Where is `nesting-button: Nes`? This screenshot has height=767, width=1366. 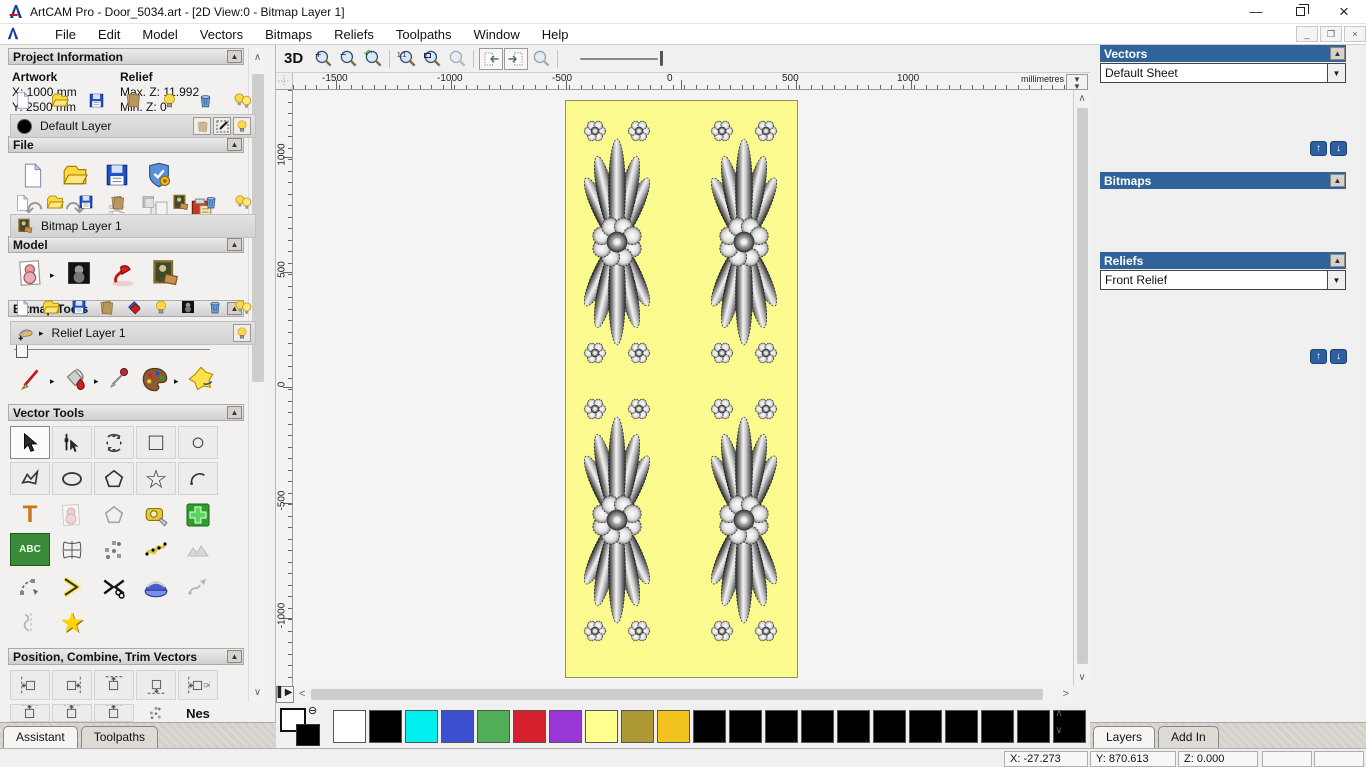
nesting-button: Nes is located at coordinates (198, 713).